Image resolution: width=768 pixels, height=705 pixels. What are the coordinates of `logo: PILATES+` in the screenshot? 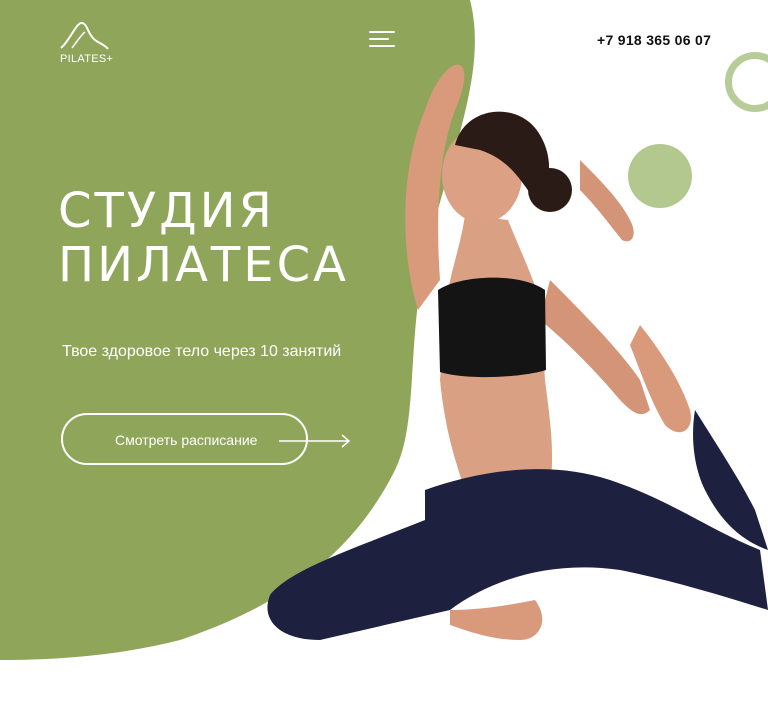 It's located at (88, 44).